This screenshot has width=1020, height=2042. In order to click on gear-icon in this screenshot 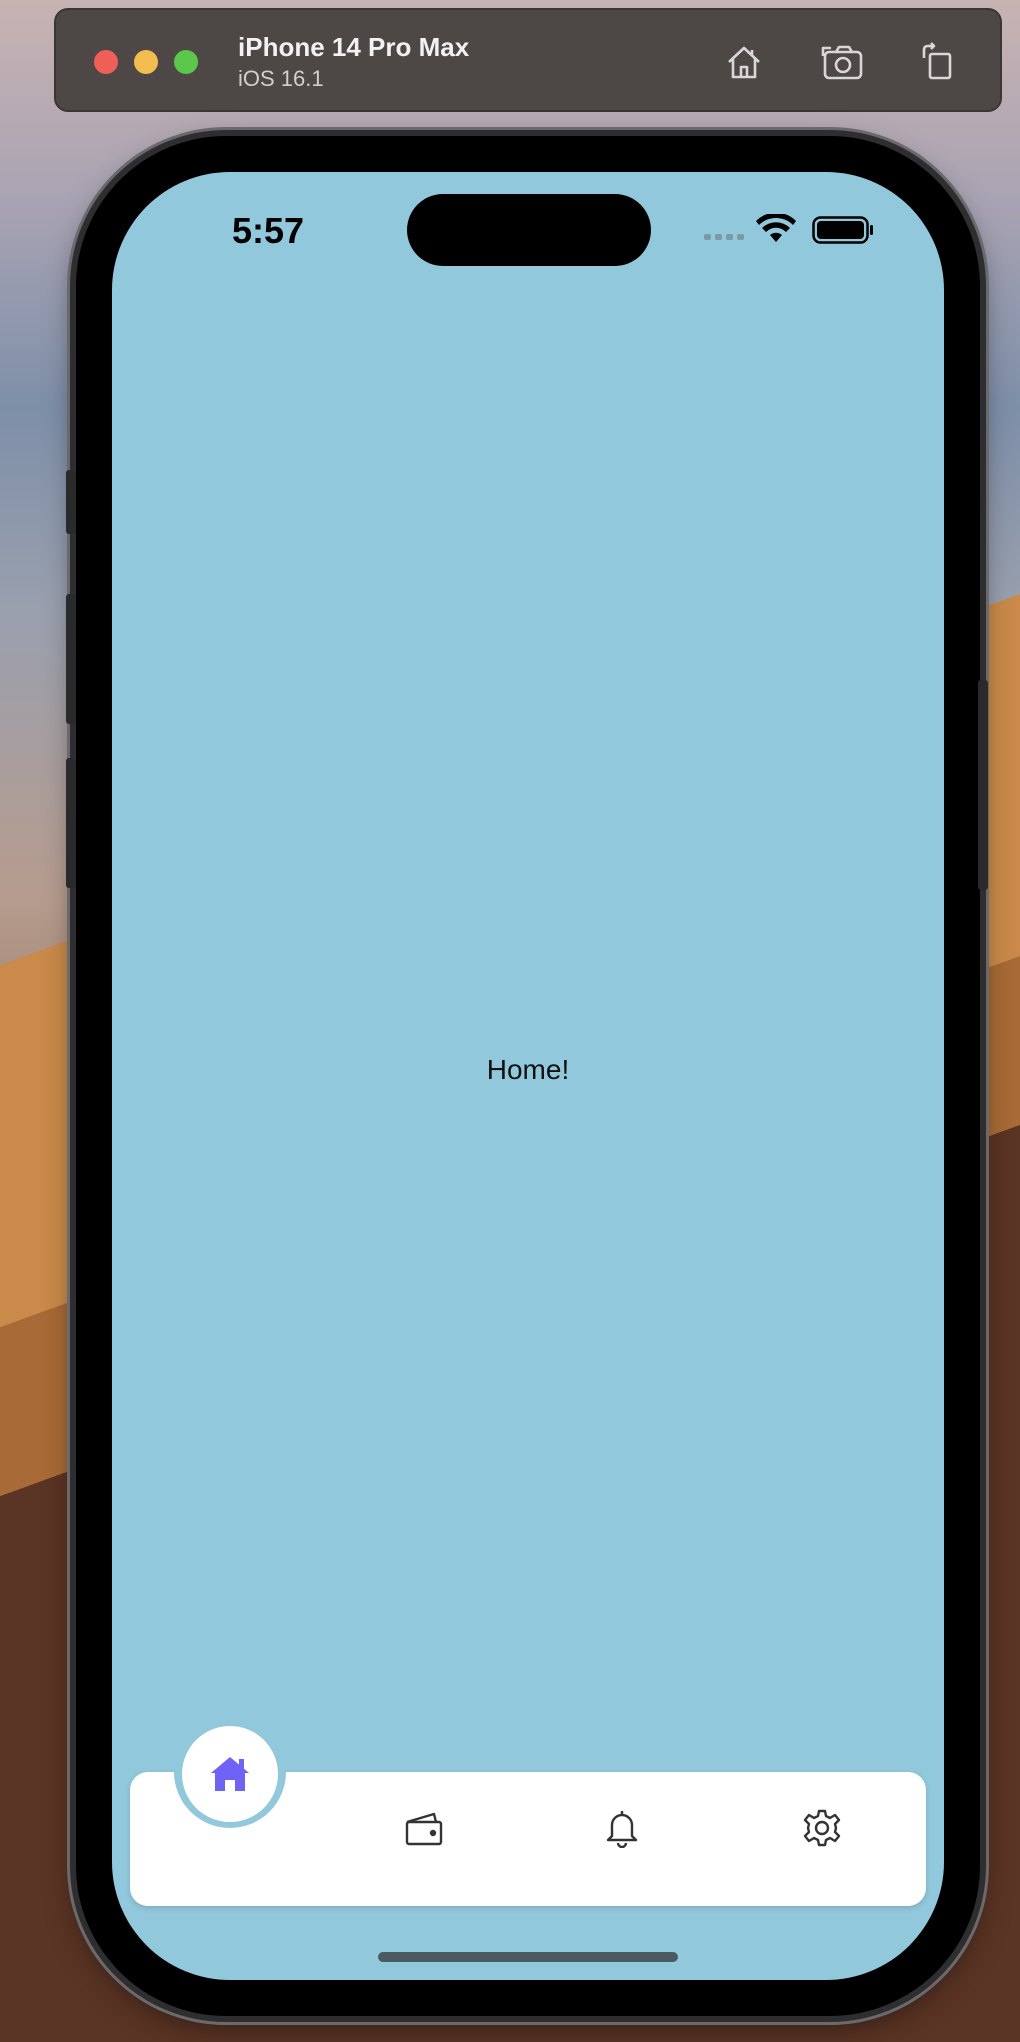, I will do `click(822, 1828)`.